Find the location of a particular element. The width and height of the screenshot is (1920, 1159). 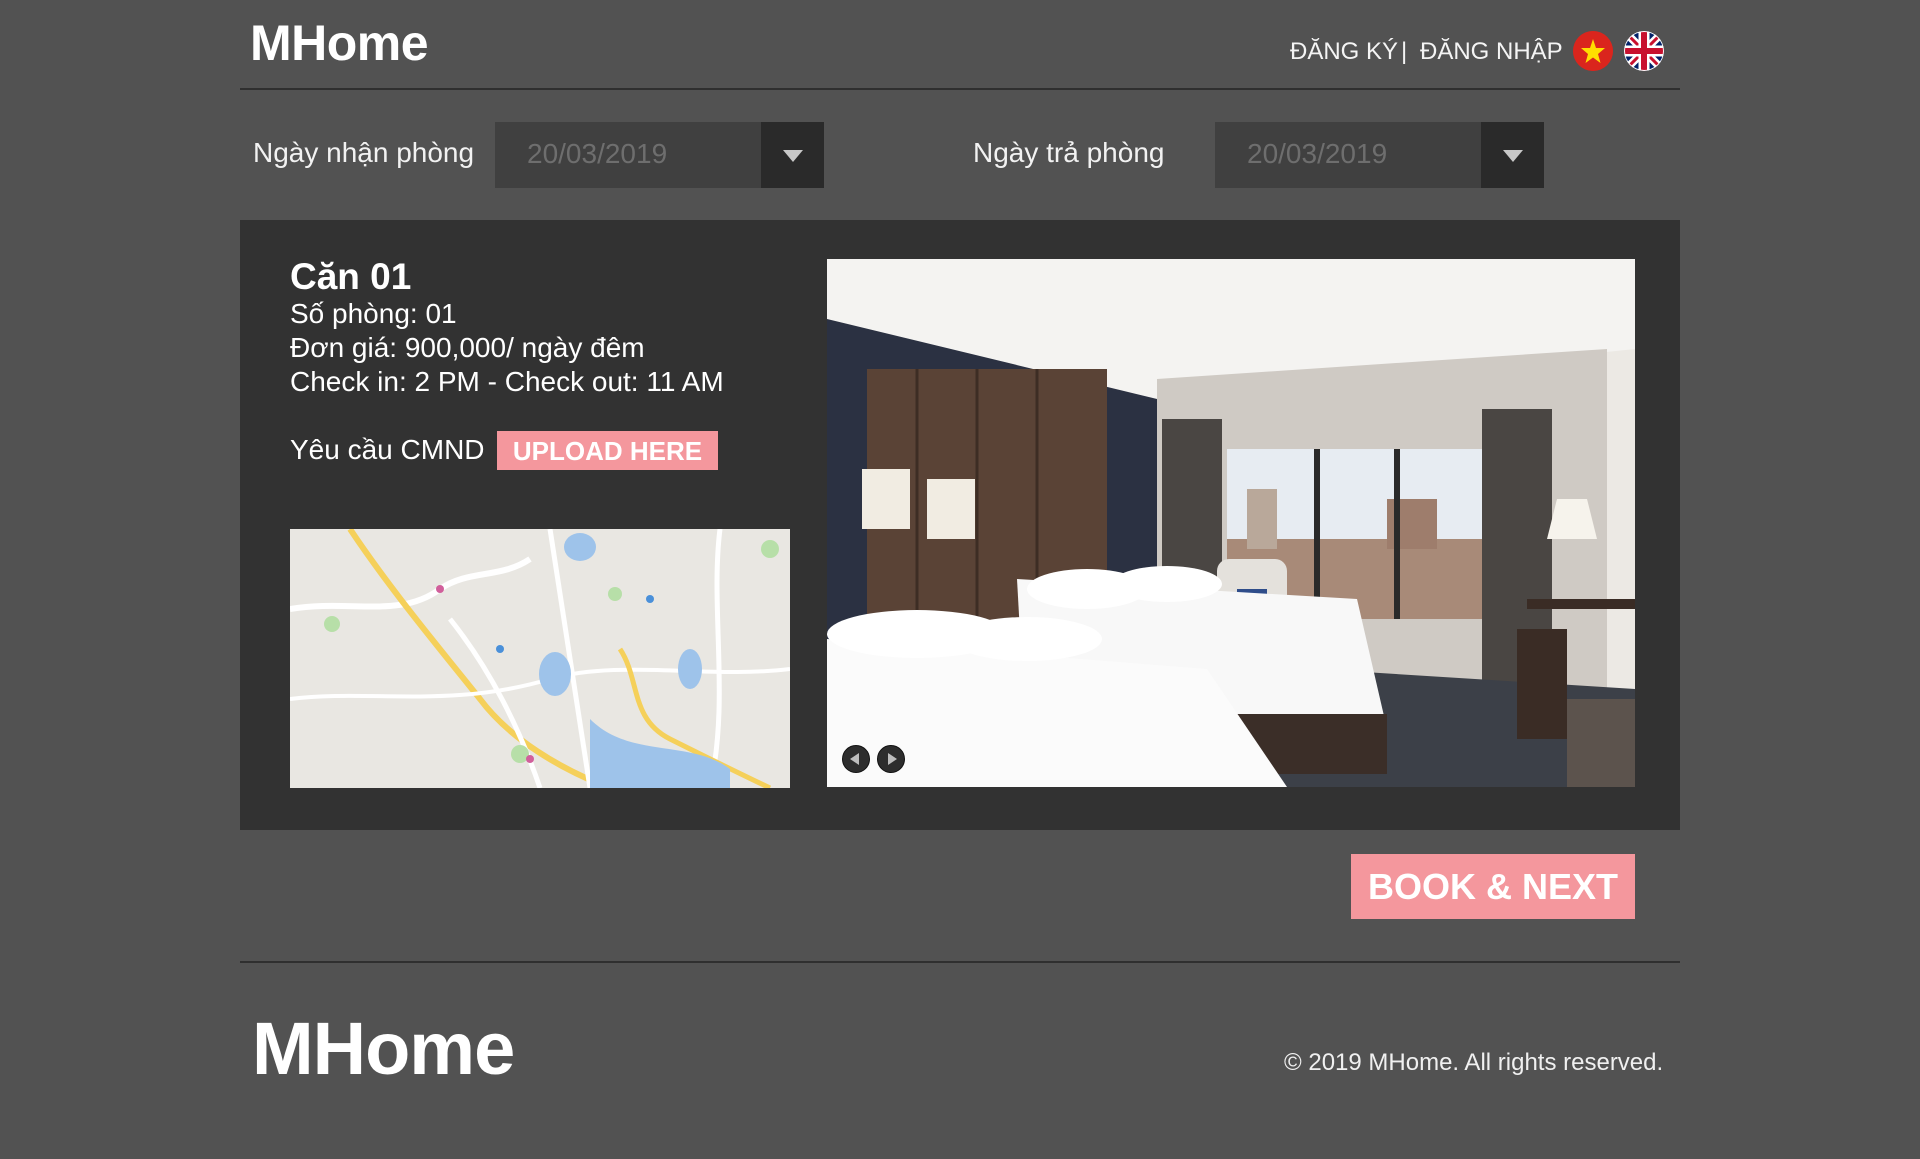

room-title: Căn 01 is located at coordinates (351, 276).